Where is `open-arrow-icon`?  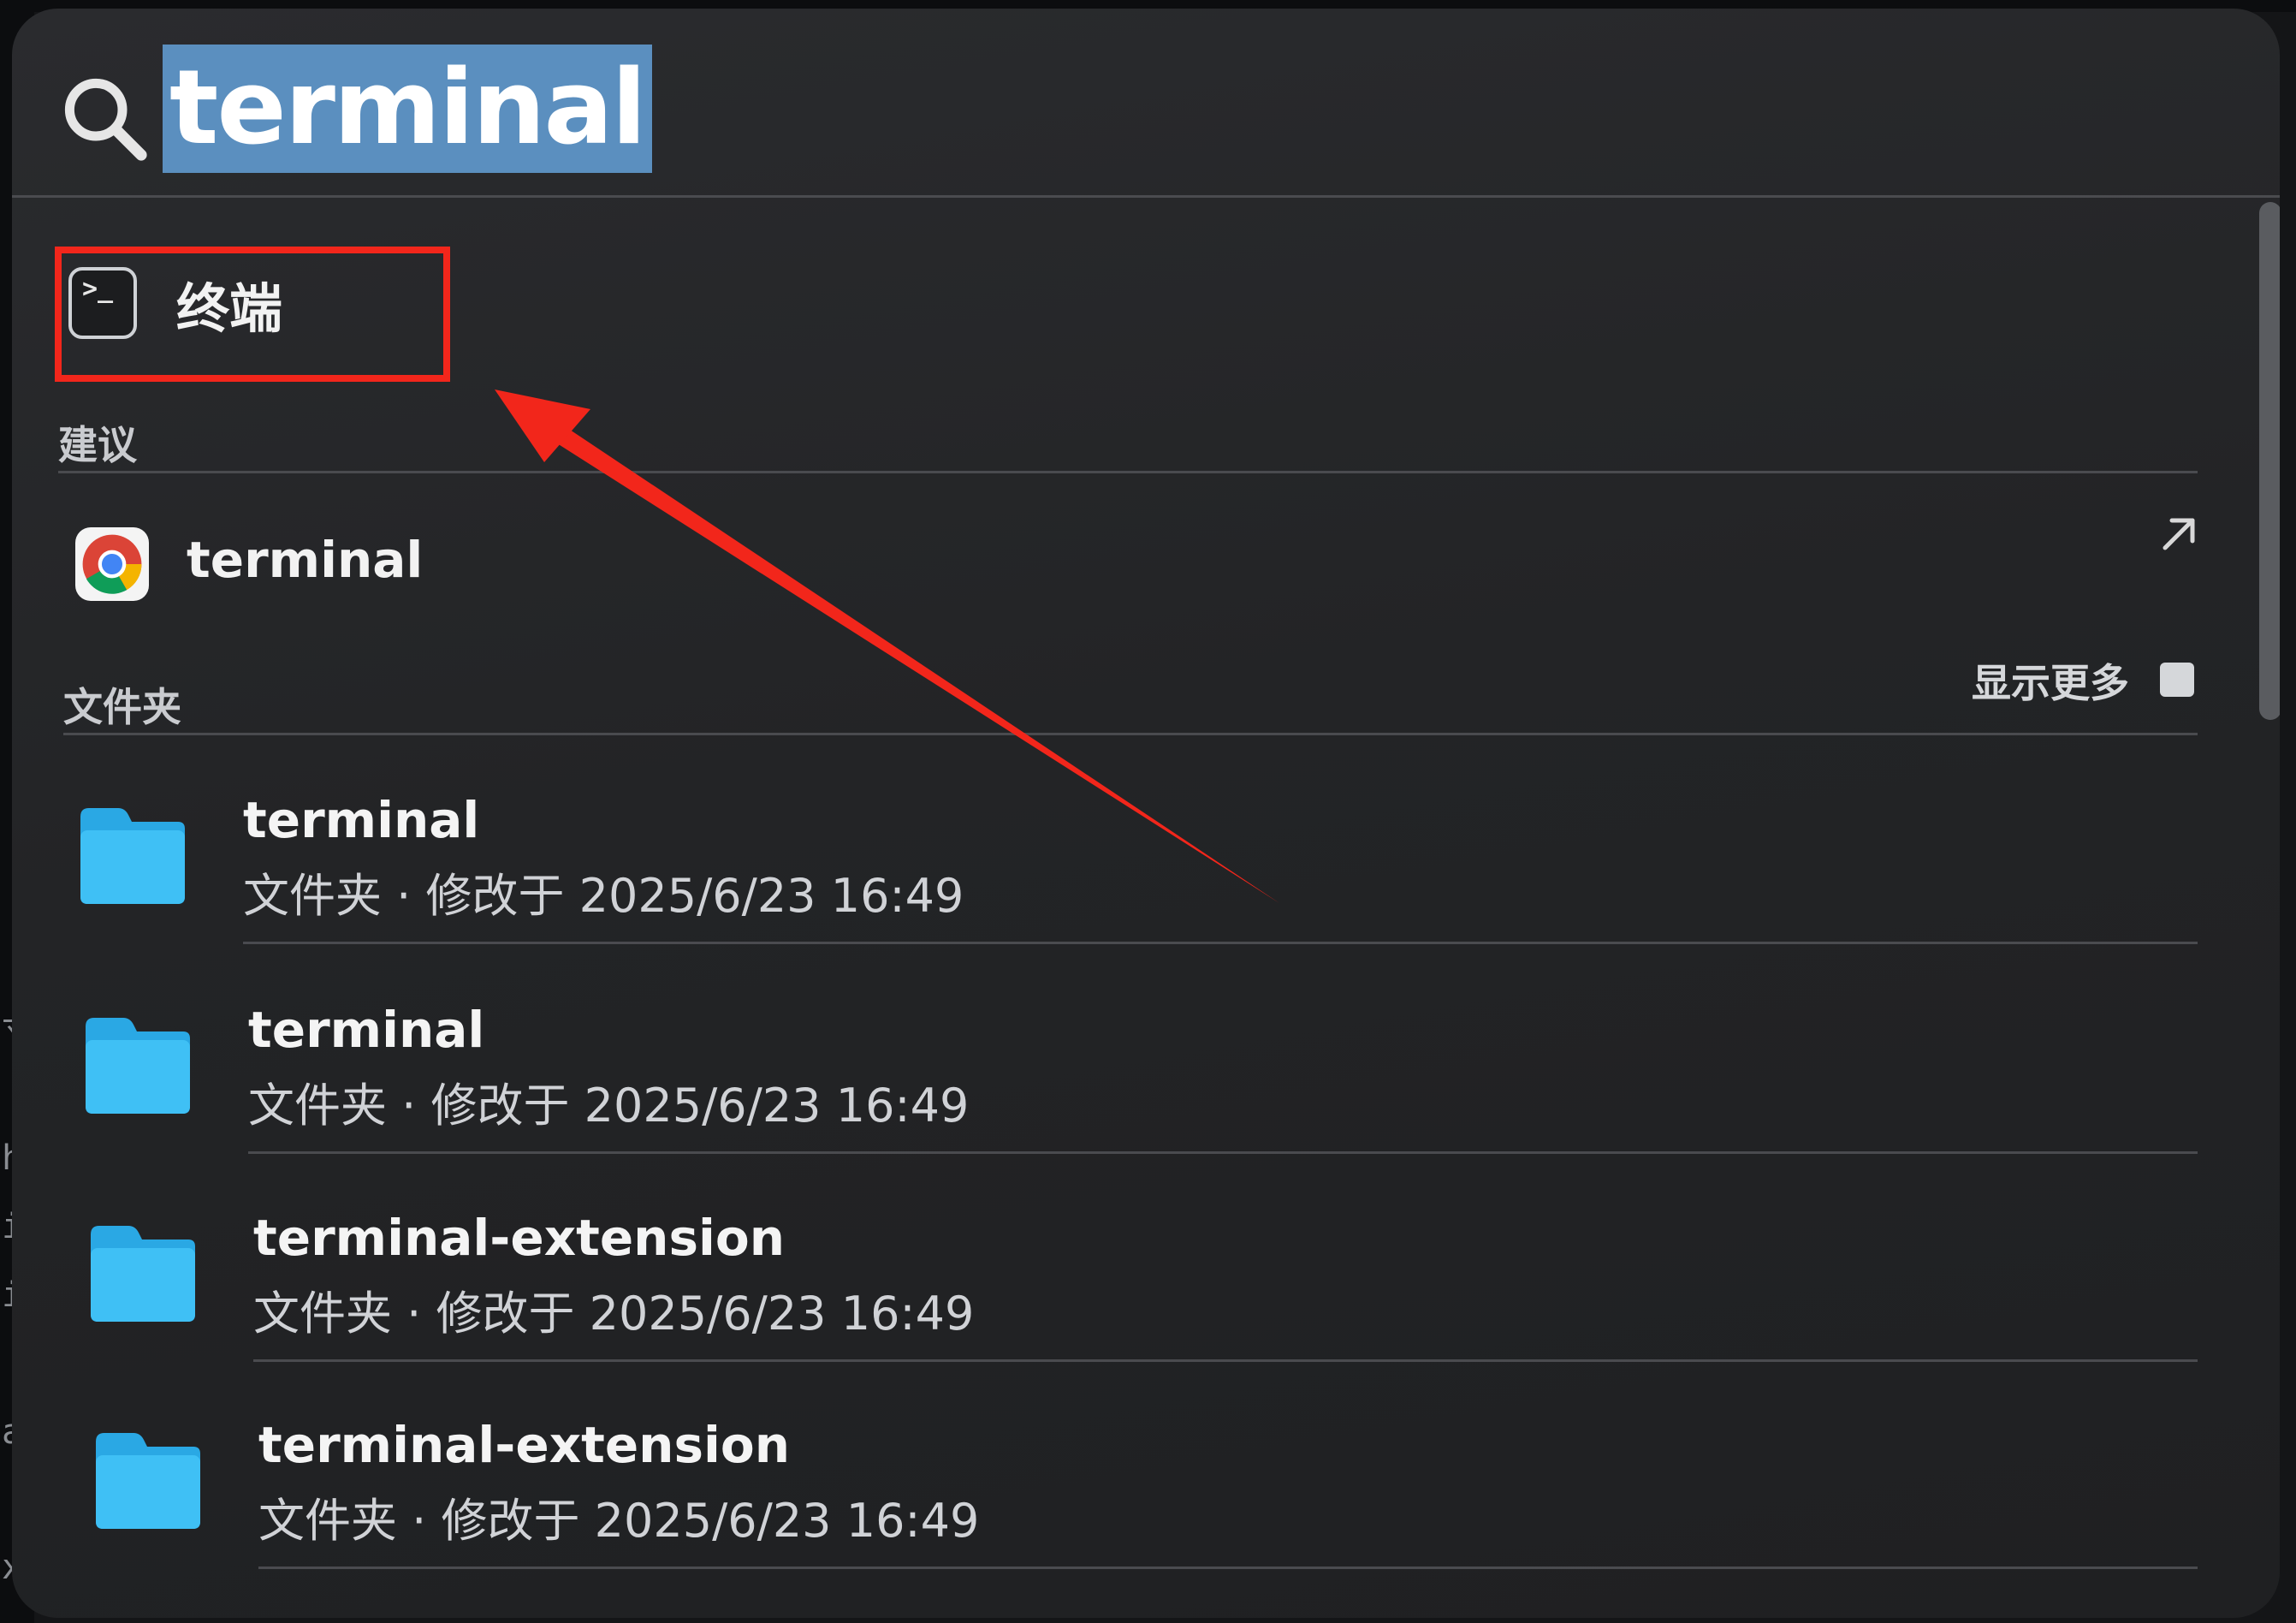
open-arrow-icon is located at coordinates (2178, 534).